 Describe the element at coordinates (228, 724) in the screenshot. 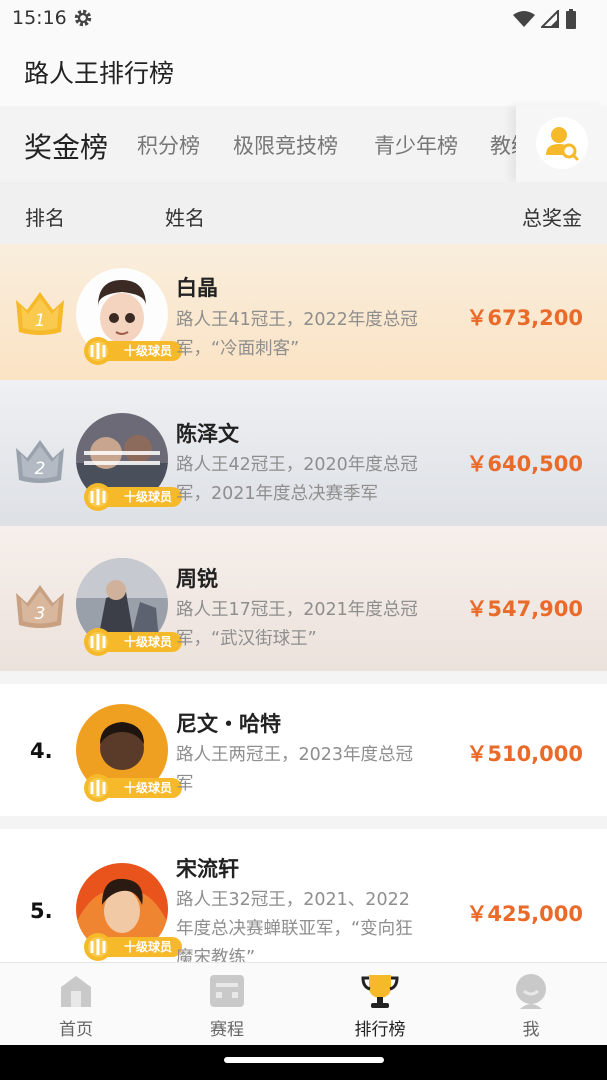

I see `player-name: 尼文・哈特` at that location.